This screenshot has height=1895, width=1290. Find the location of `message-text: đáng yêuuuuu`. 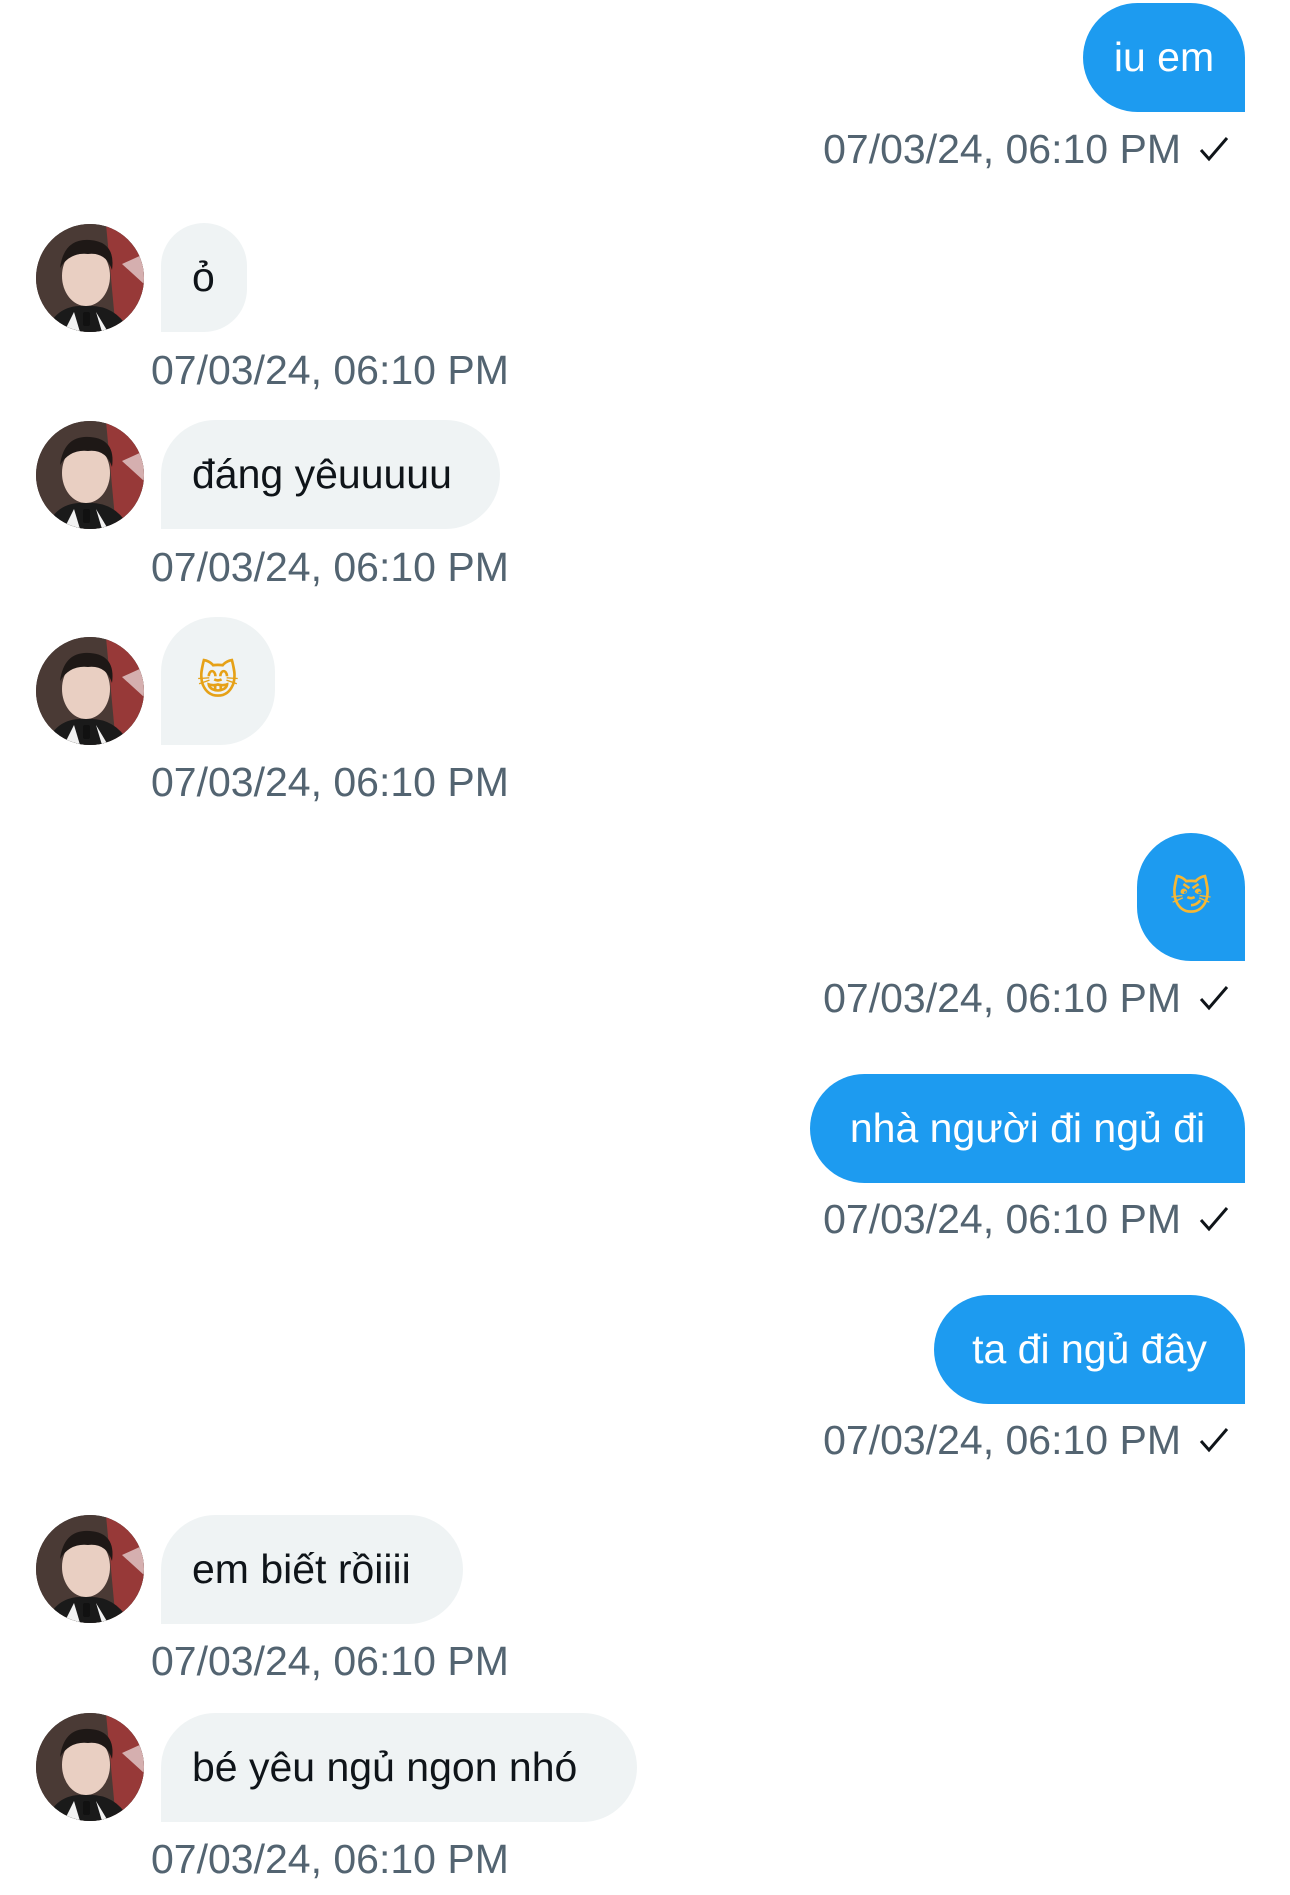

message-text: đáng yêuuuuu is located at coordinates (322, 473).